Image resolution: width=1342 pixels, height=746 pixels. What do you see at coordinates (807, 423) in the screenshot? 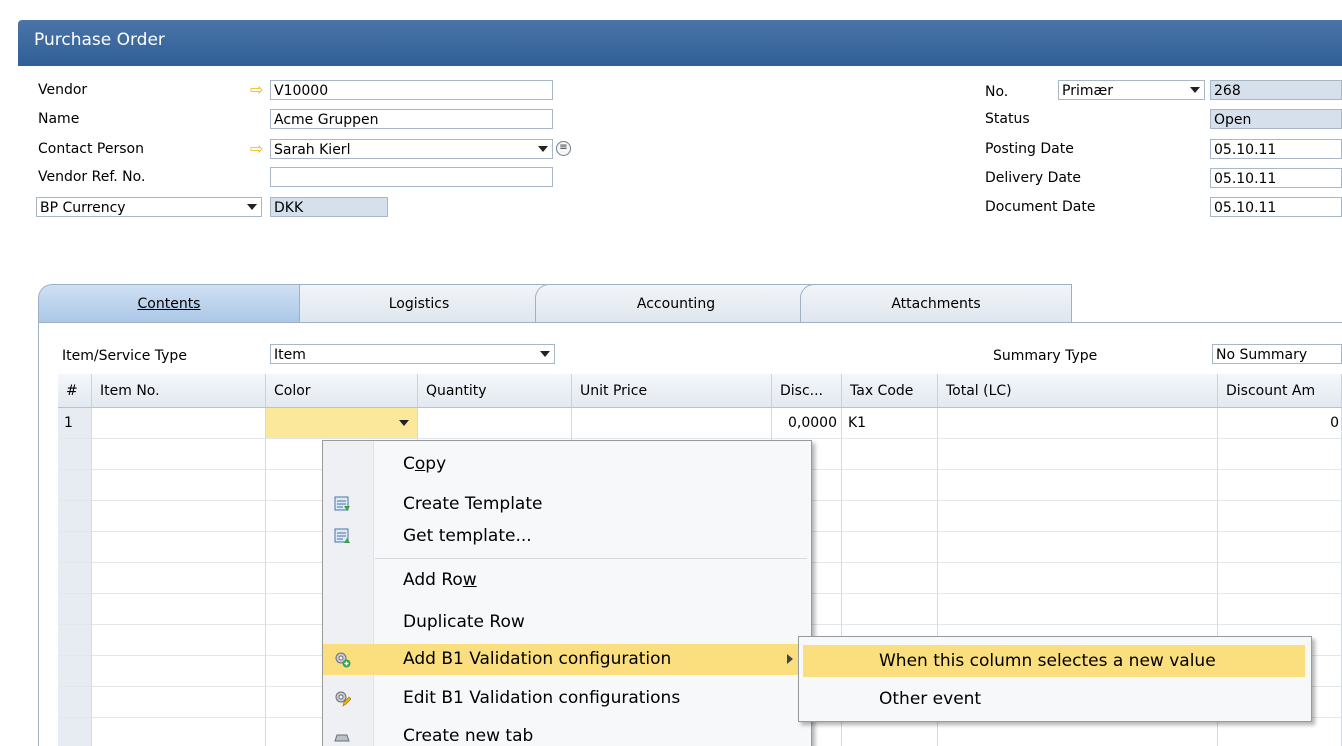
I see `grid-cell-discount: 0,0000` at bounding box center [807, 423].